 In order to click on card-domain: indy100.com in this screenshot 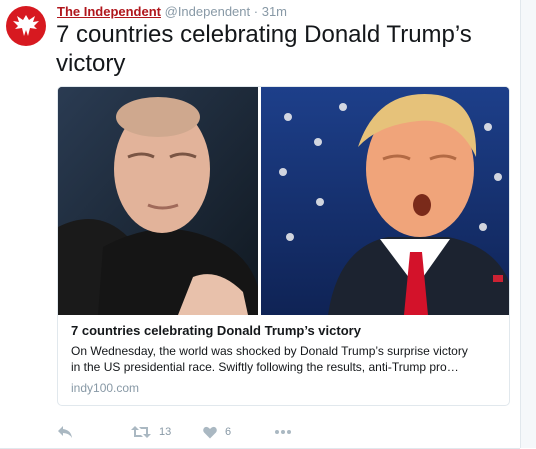, I will do `click(105, 388)`.